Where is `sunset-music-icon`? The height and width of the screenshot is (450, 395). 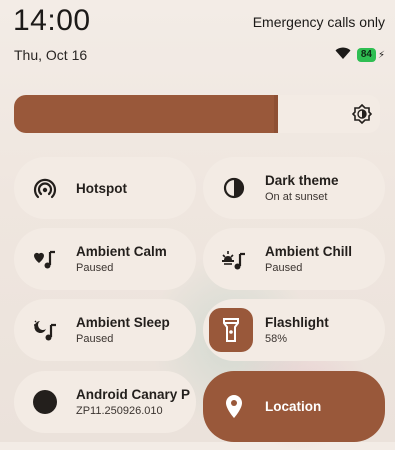 sunset-music-icon is located at coordinates (234, 259).